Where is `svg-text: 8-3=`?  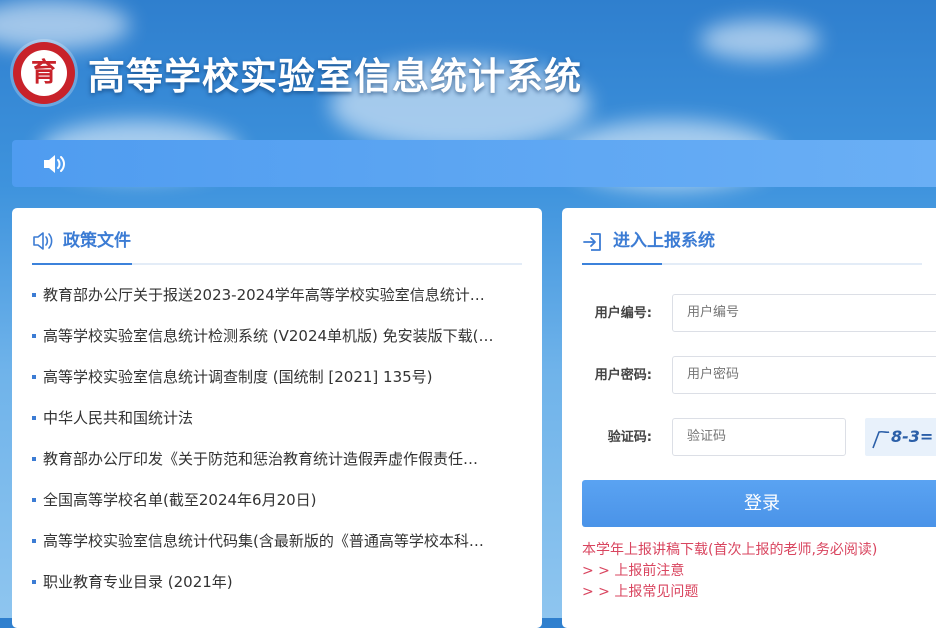 svg-text: 8-3= is located at coordinates (912, 436).